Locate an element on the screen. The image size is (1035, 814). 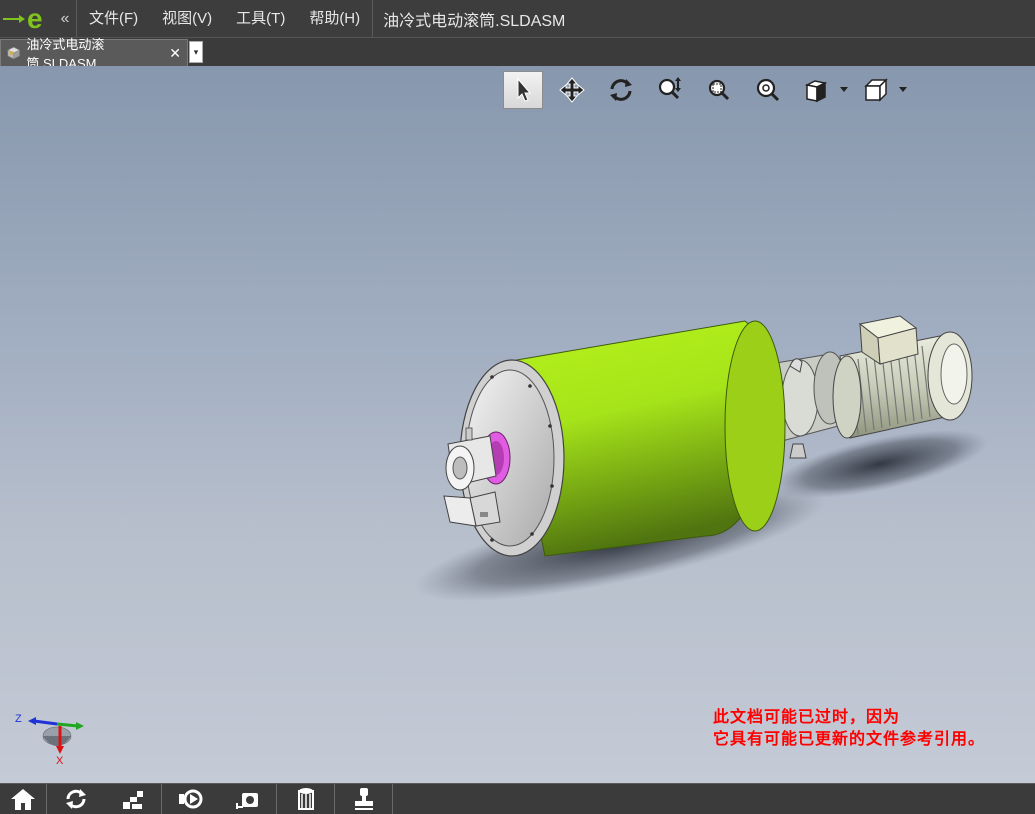
document-tab: 油冷式电动滚筒.SLDASM ✕ is located at coordinates (94, 54).